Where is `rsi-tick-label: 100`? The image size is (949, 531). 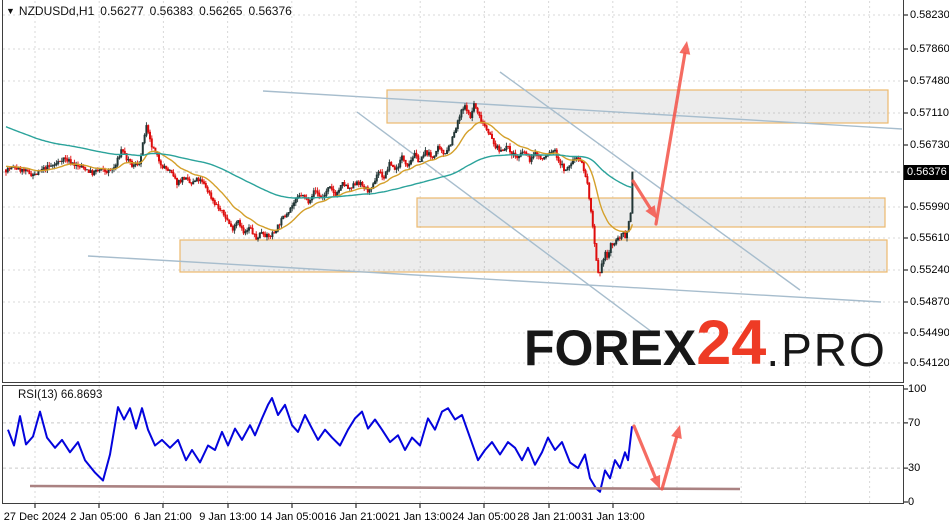 rsi-tick-label: 100 is located at coordinates (917, 389).